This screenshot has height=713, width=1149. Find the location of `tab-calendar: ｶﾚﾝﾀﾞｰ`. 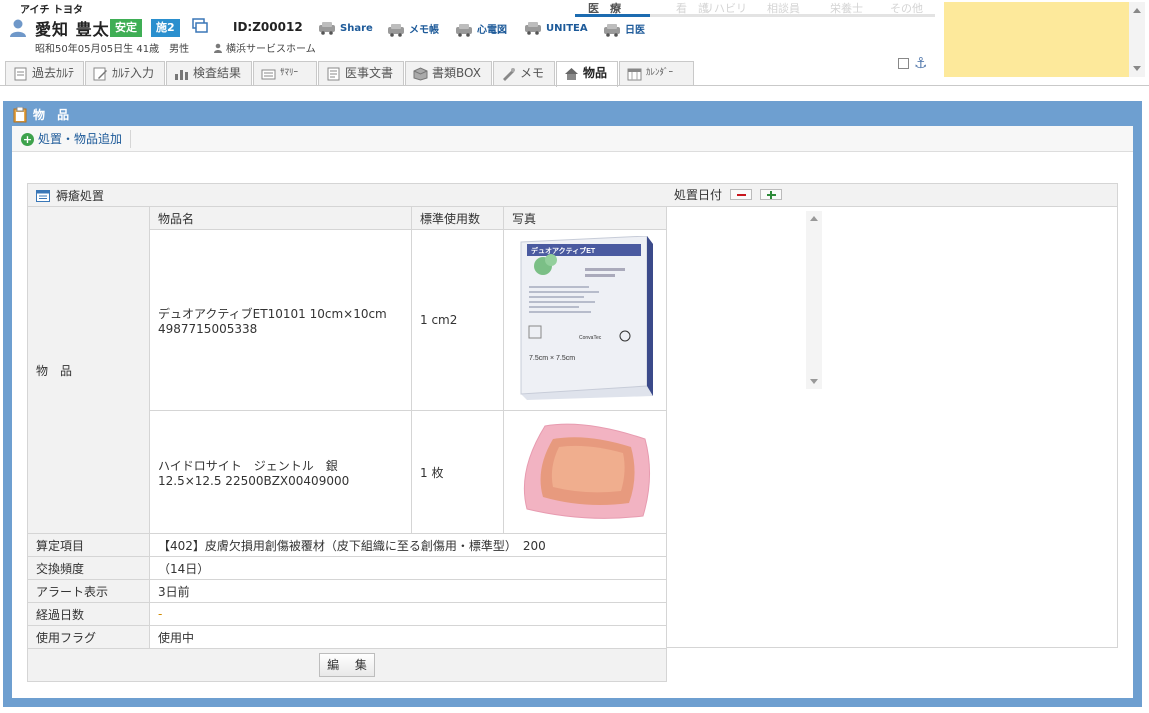

tab-calendar: ｶﾚﾝﾀﾞｰ is located at coordinates (656, 73).